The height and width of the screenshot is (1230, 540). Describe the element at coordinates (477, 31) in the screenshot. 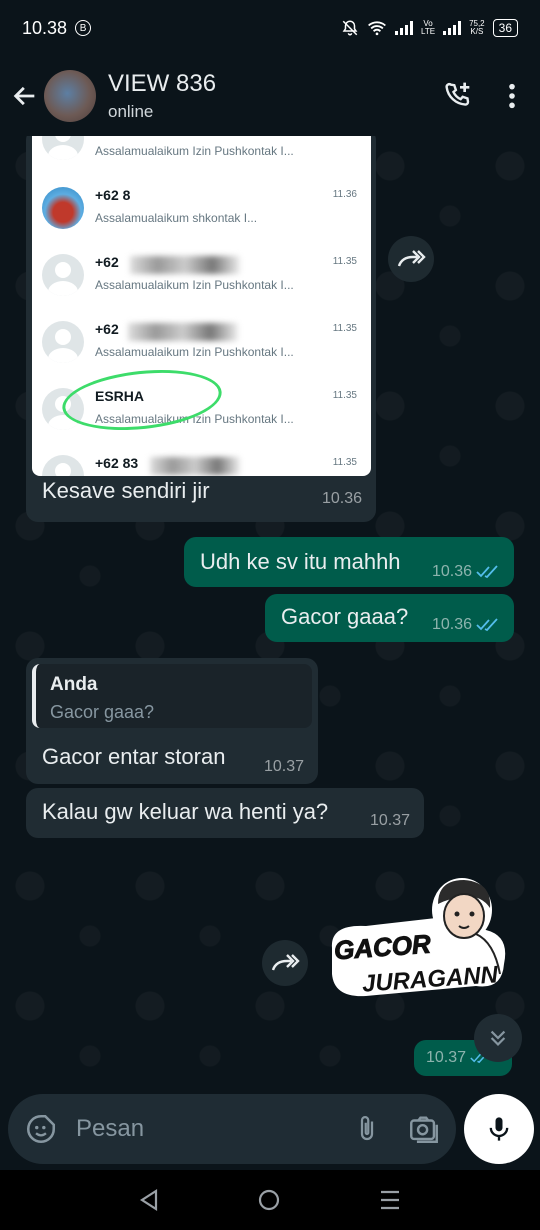

I see `network-speed-unit: K/S` at that location.